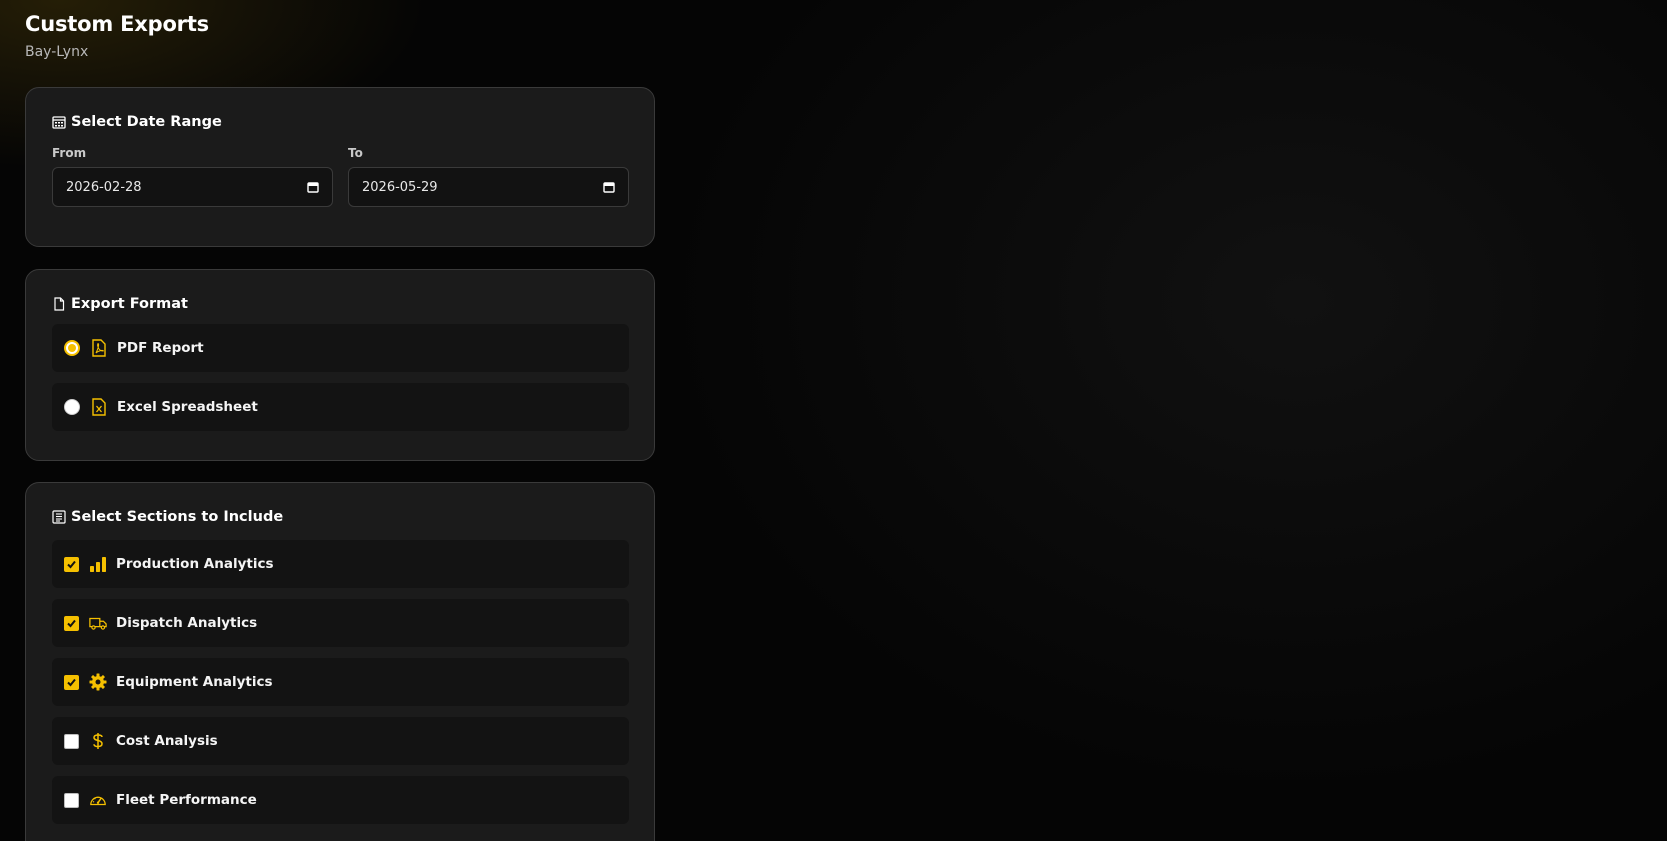  Describe the element at coordinates (129, 304) in the screenshot. I see `export-format-title-label: Export Format` at that location.